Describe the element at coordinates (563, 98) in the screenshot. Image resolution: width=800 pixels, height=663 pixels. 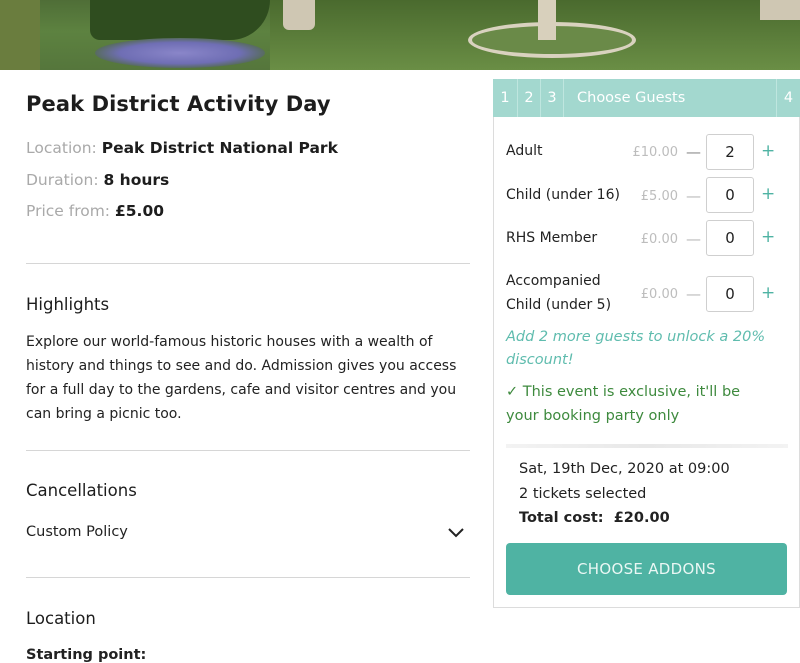
I see `step-divider` at that location.